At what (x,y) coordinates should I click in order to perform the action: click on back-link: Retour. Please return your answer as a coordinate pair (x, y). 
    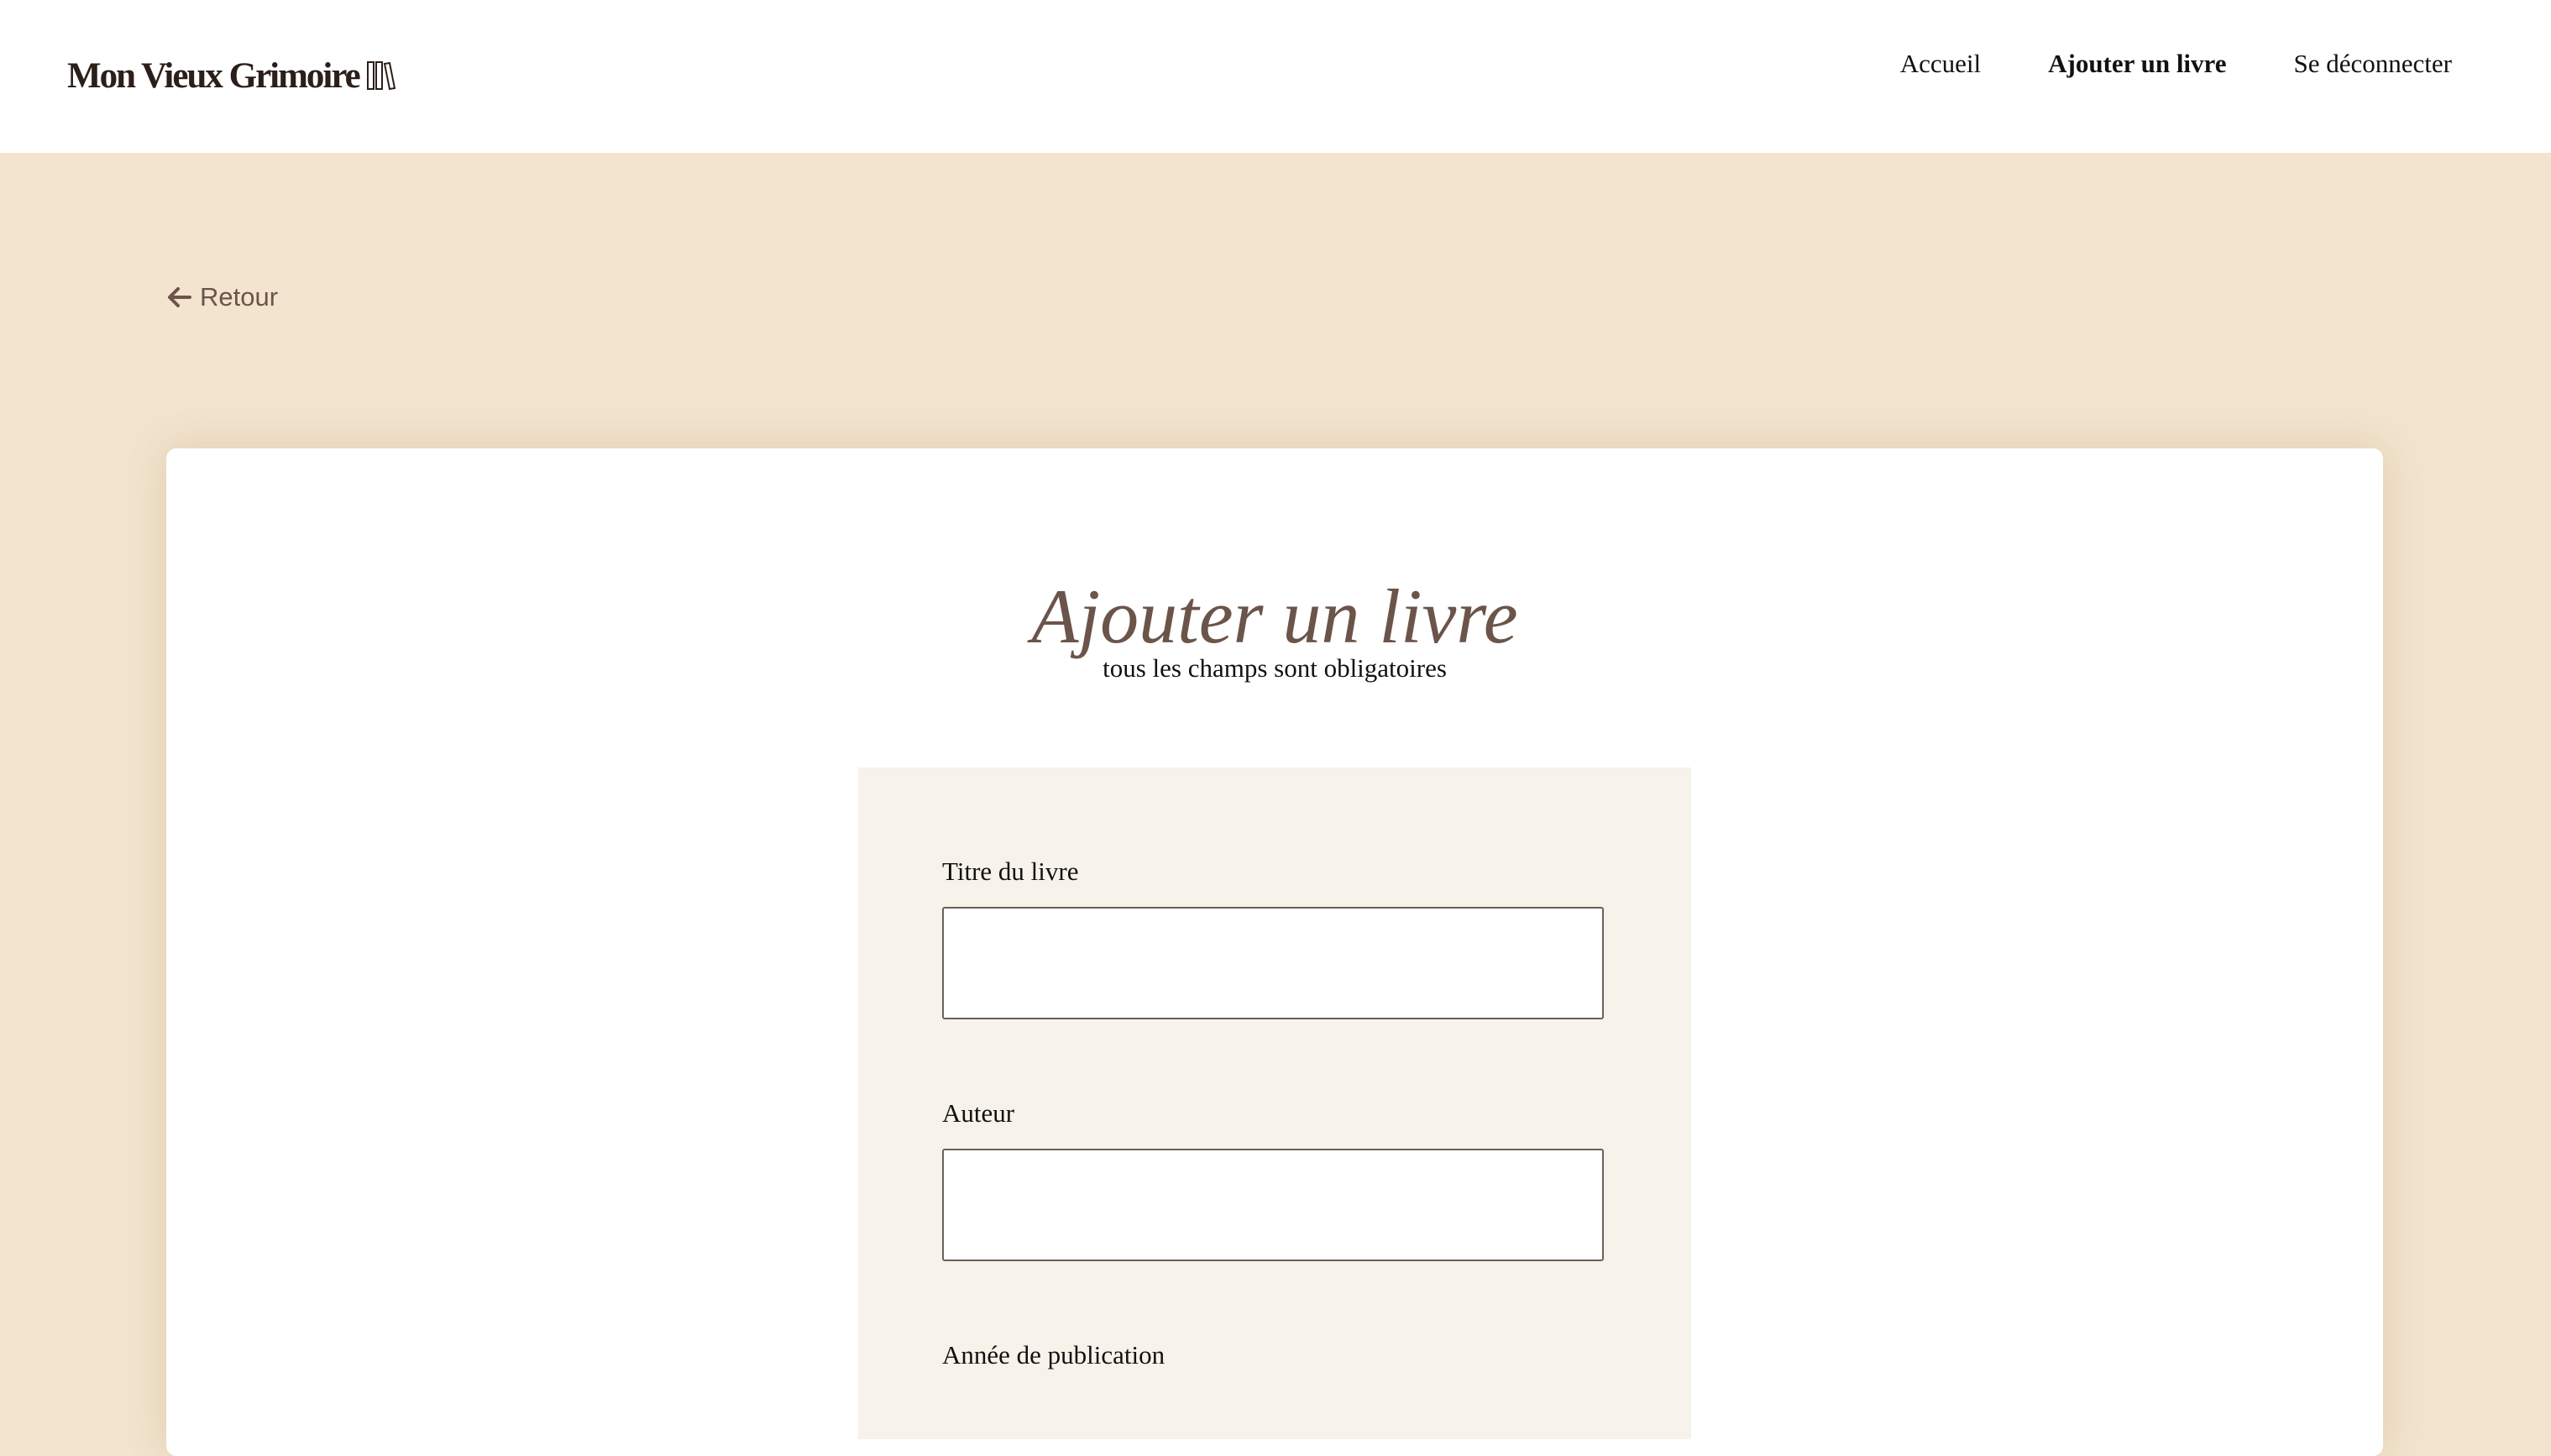
    Looking at the image, I should click on (222, 297).